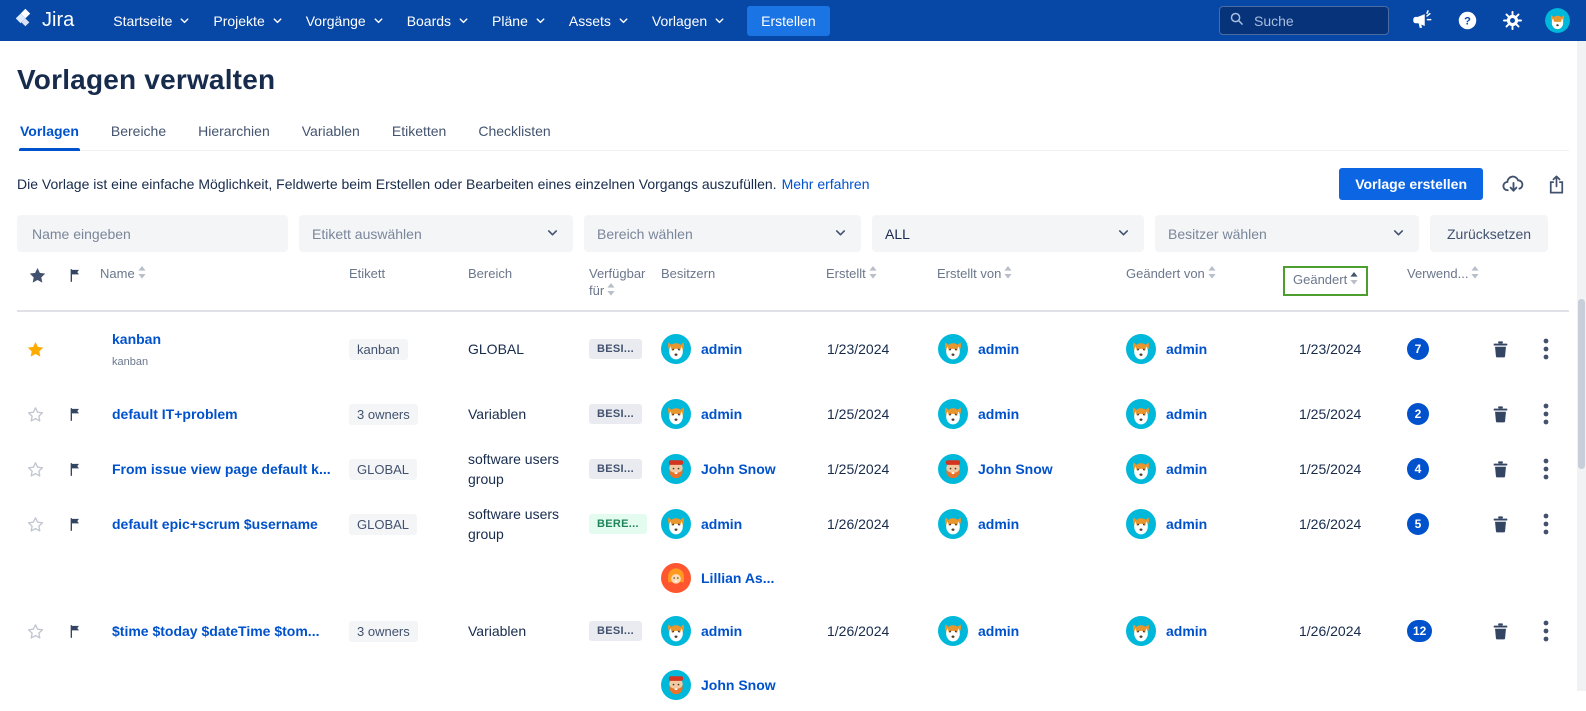 The width and height of the screenshot is (1586, 711). What do you see at coordinates (1489, 233) in the screenshot?
I see `reset-filters-button: Zurücksetzen` at bounding box center [1489, 233].